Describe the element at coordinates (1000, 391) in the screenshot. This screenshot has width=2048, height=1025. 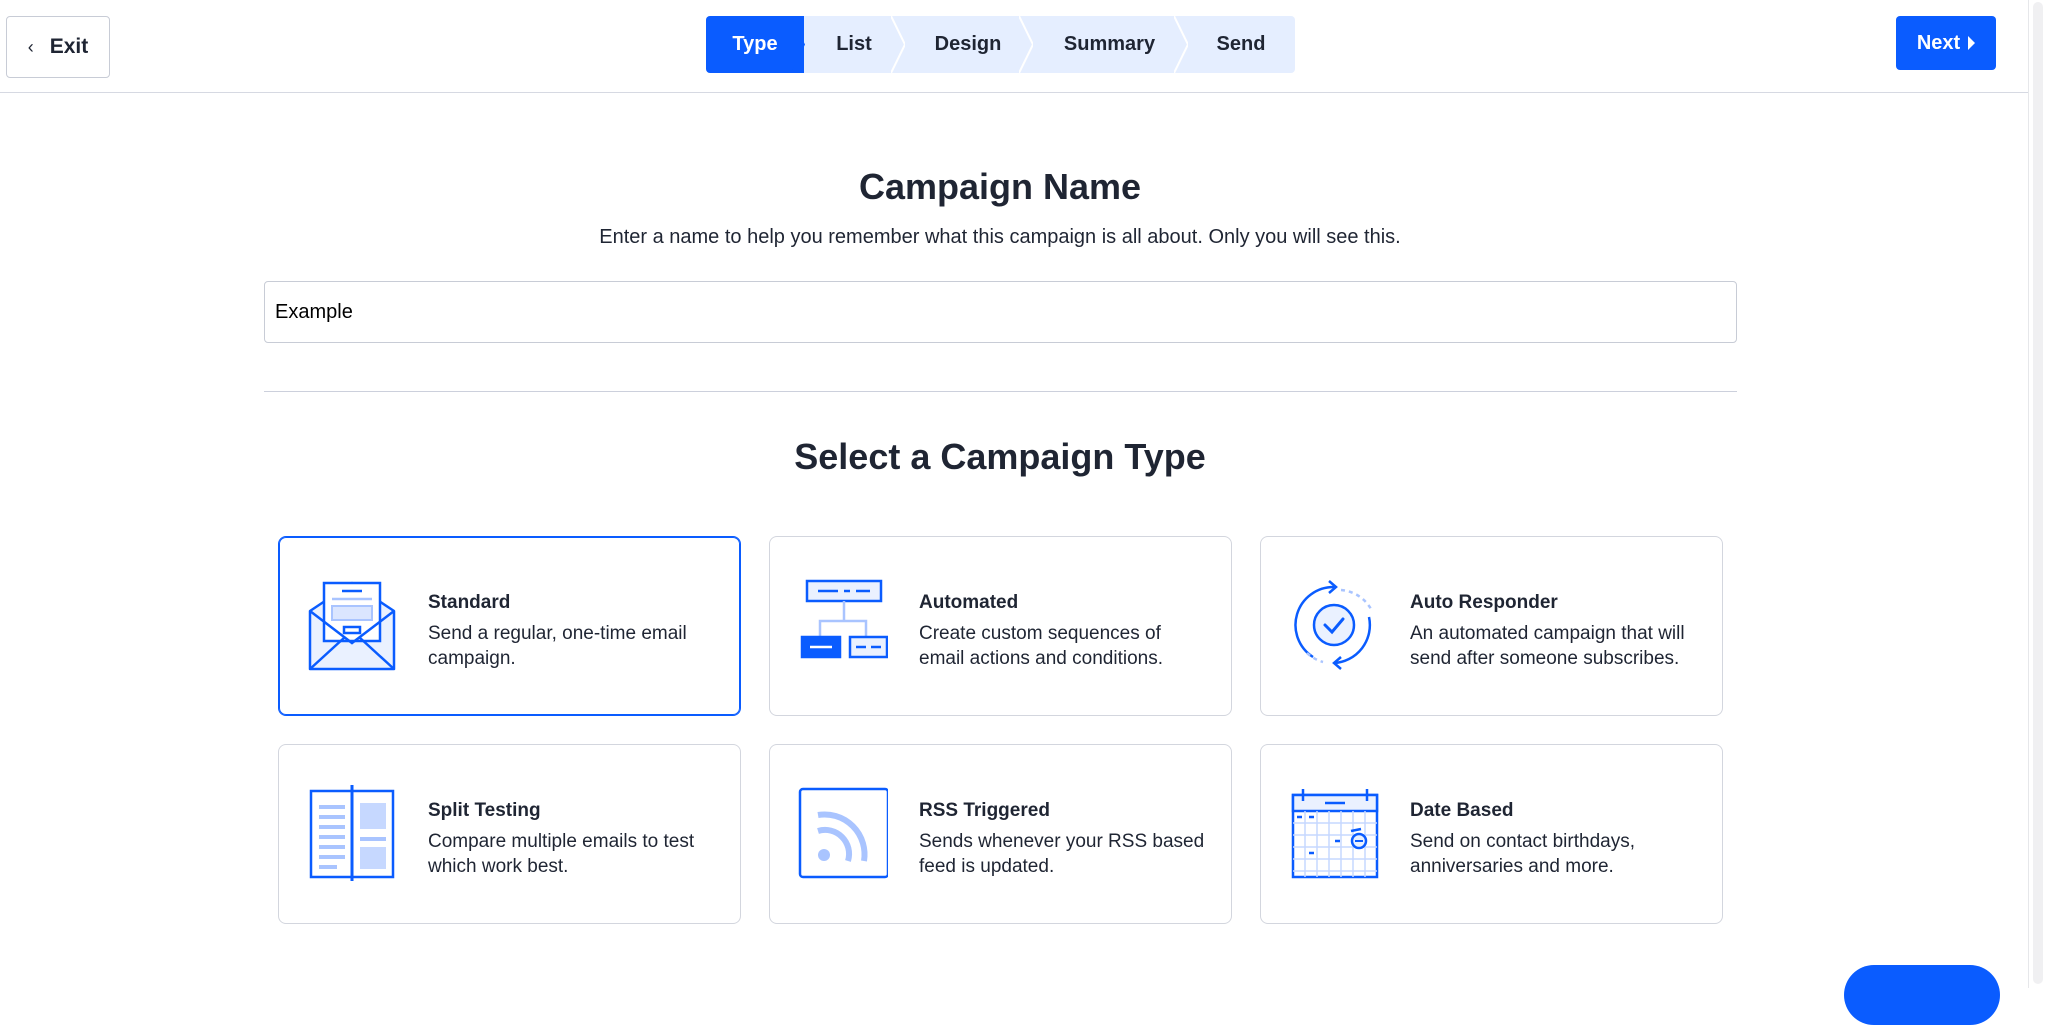
I see `section-divider` at that location.